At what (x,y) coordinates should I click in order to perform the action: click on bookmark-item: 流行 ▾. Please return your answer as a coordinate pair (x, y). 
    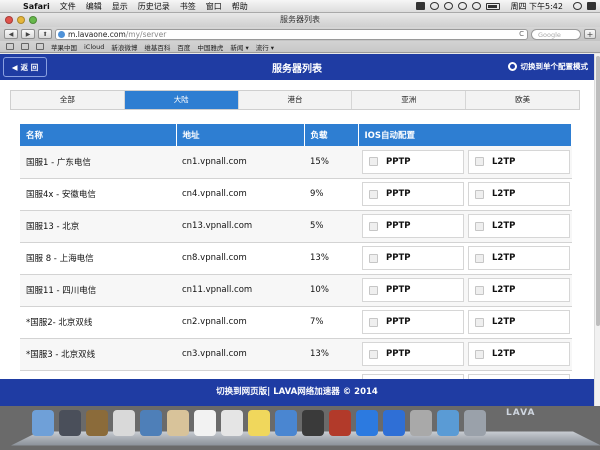
    Looking at the image, I should click on (265, 47).